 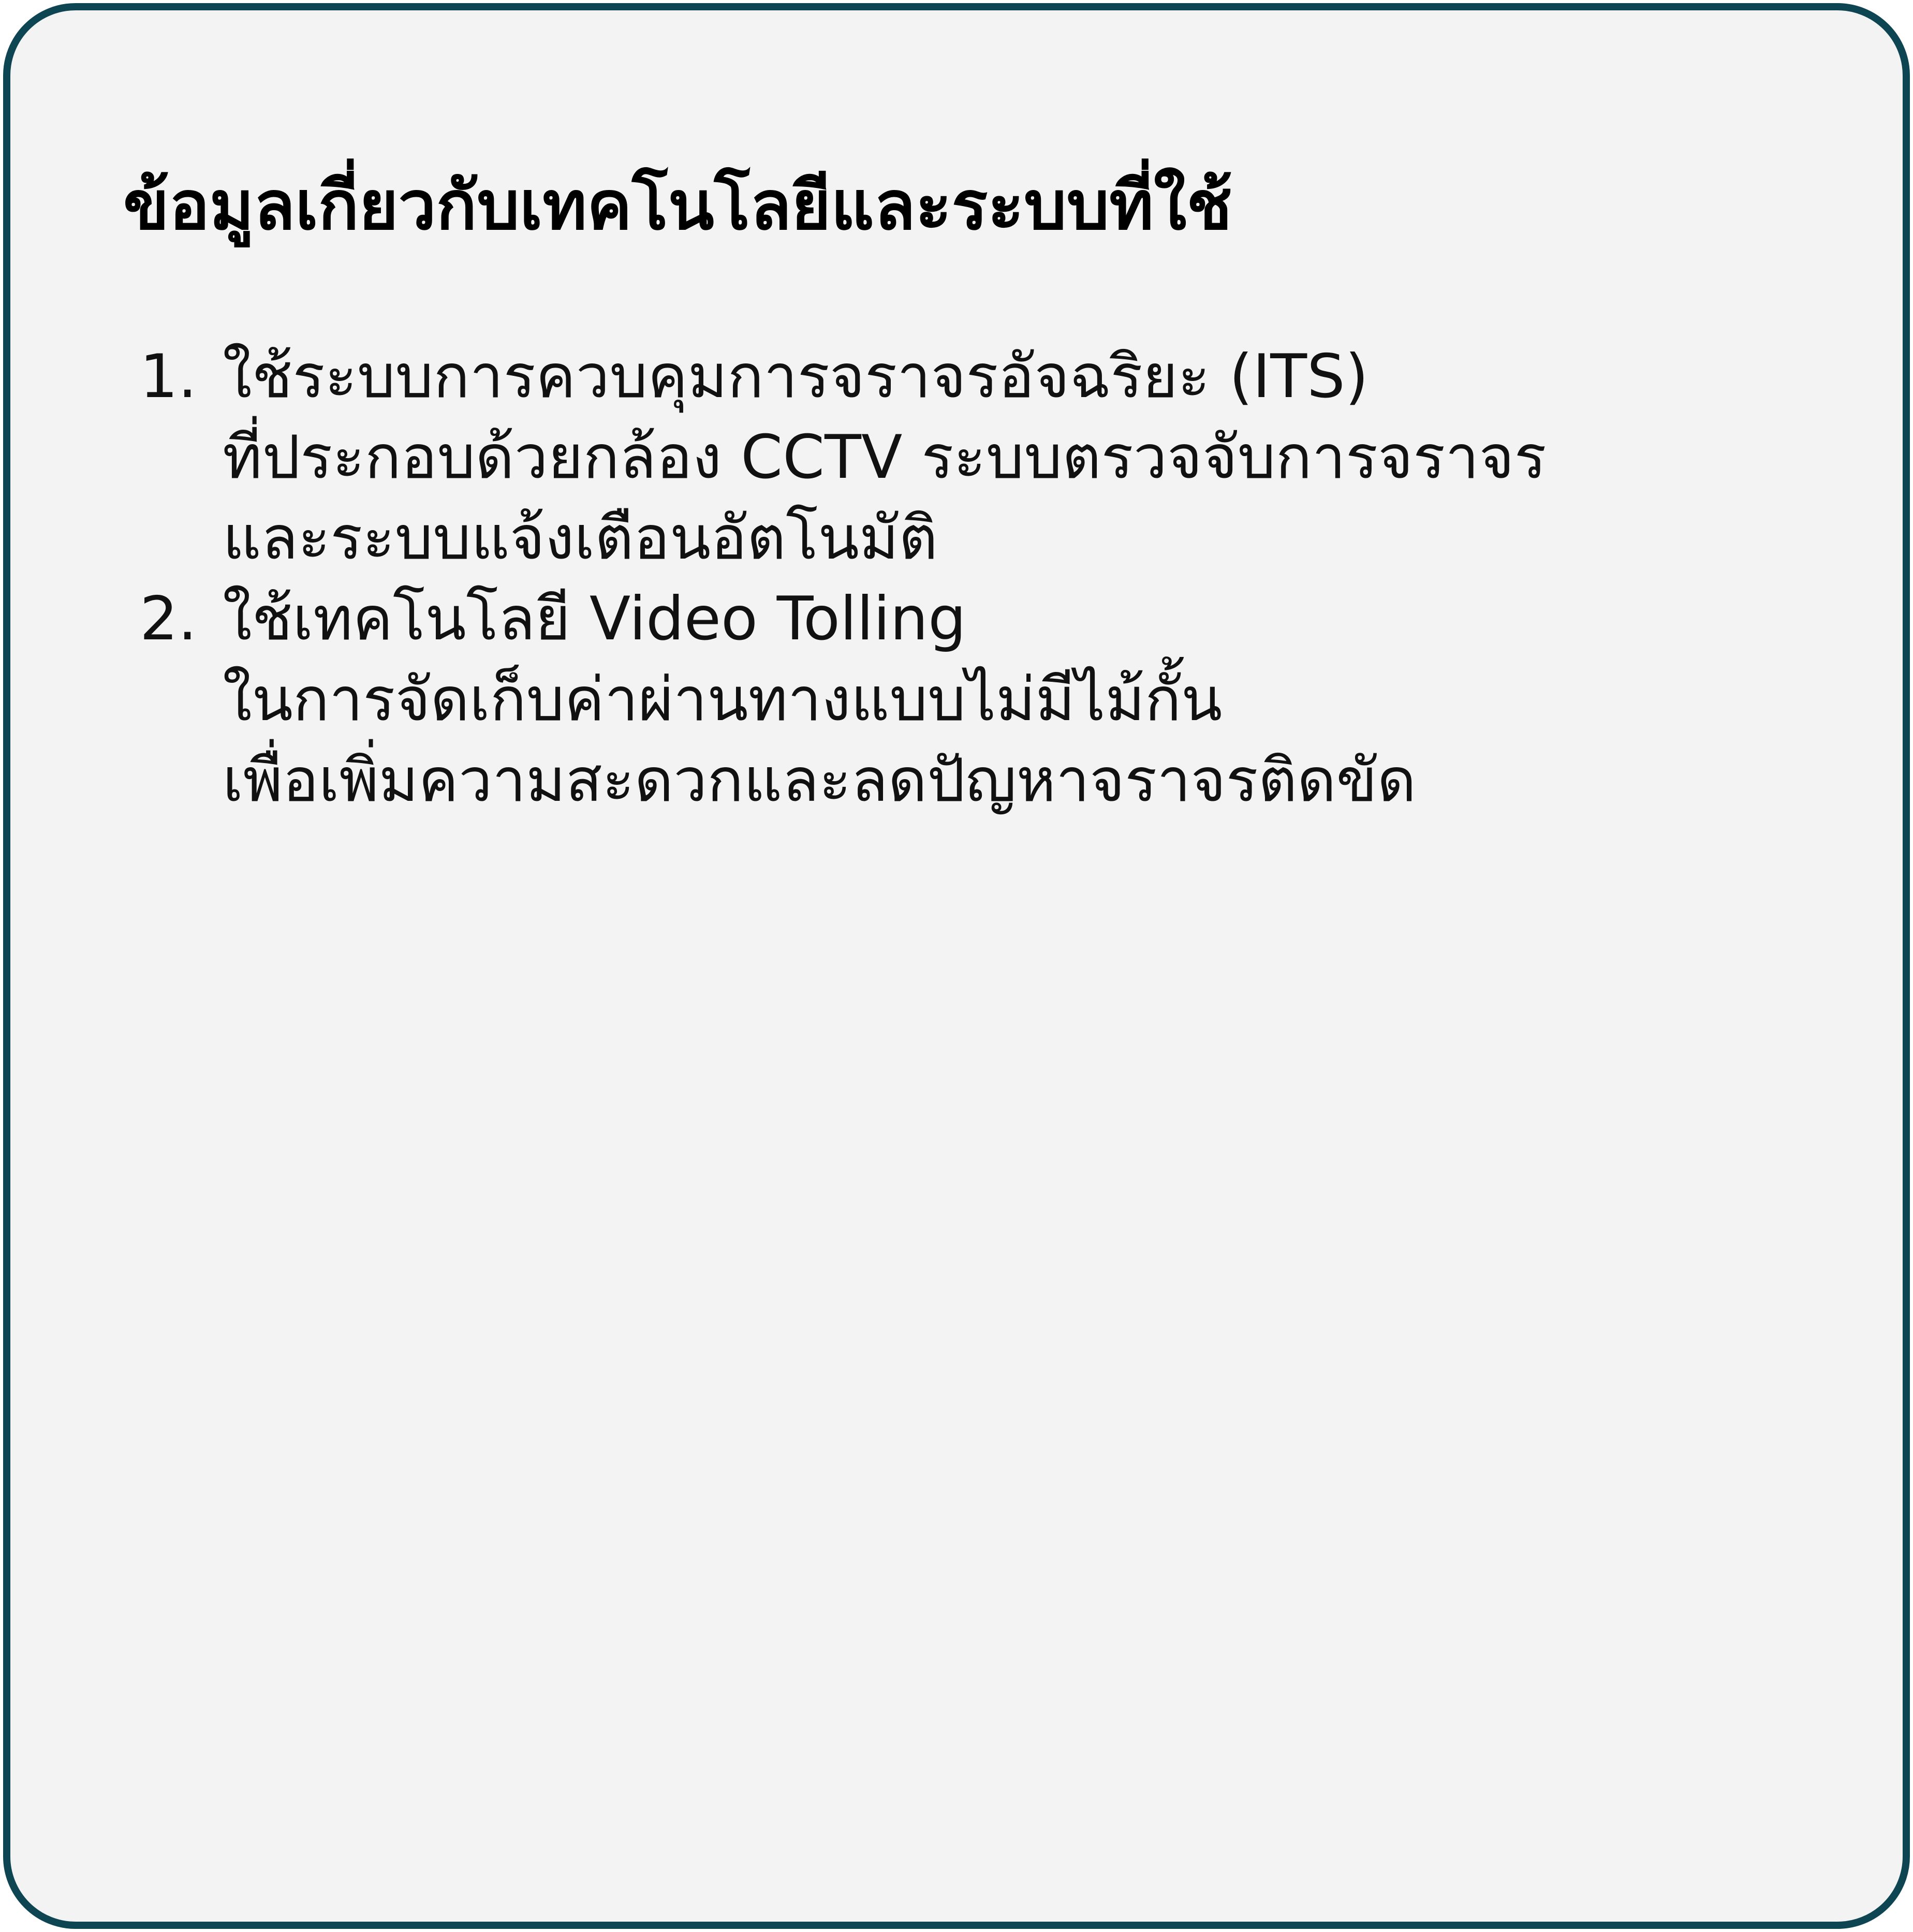 I want to click on list-item-number: 1., so click(x=168, y=377).